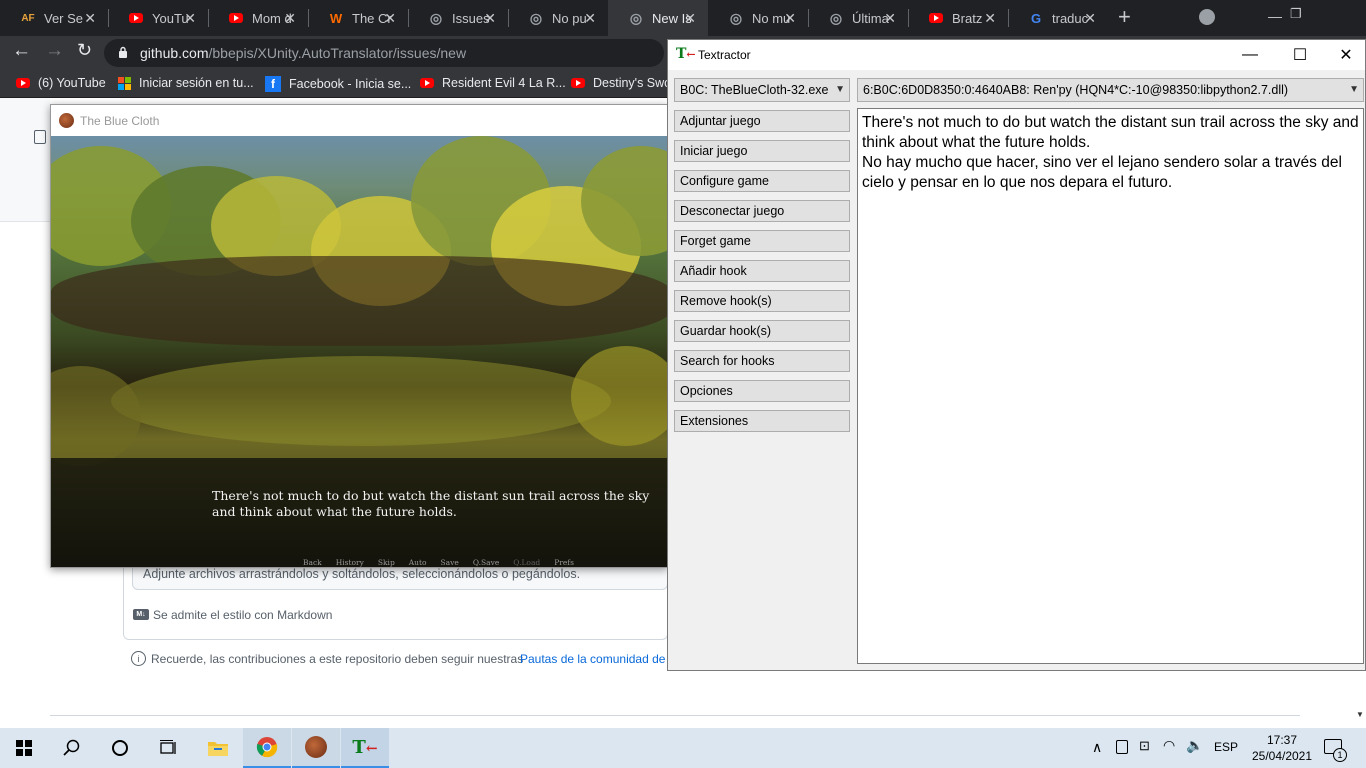  What do you see at coordinates (218, 748) in the screenshot?
I see `file-explorer-icon` at bounding box center [218, 748].